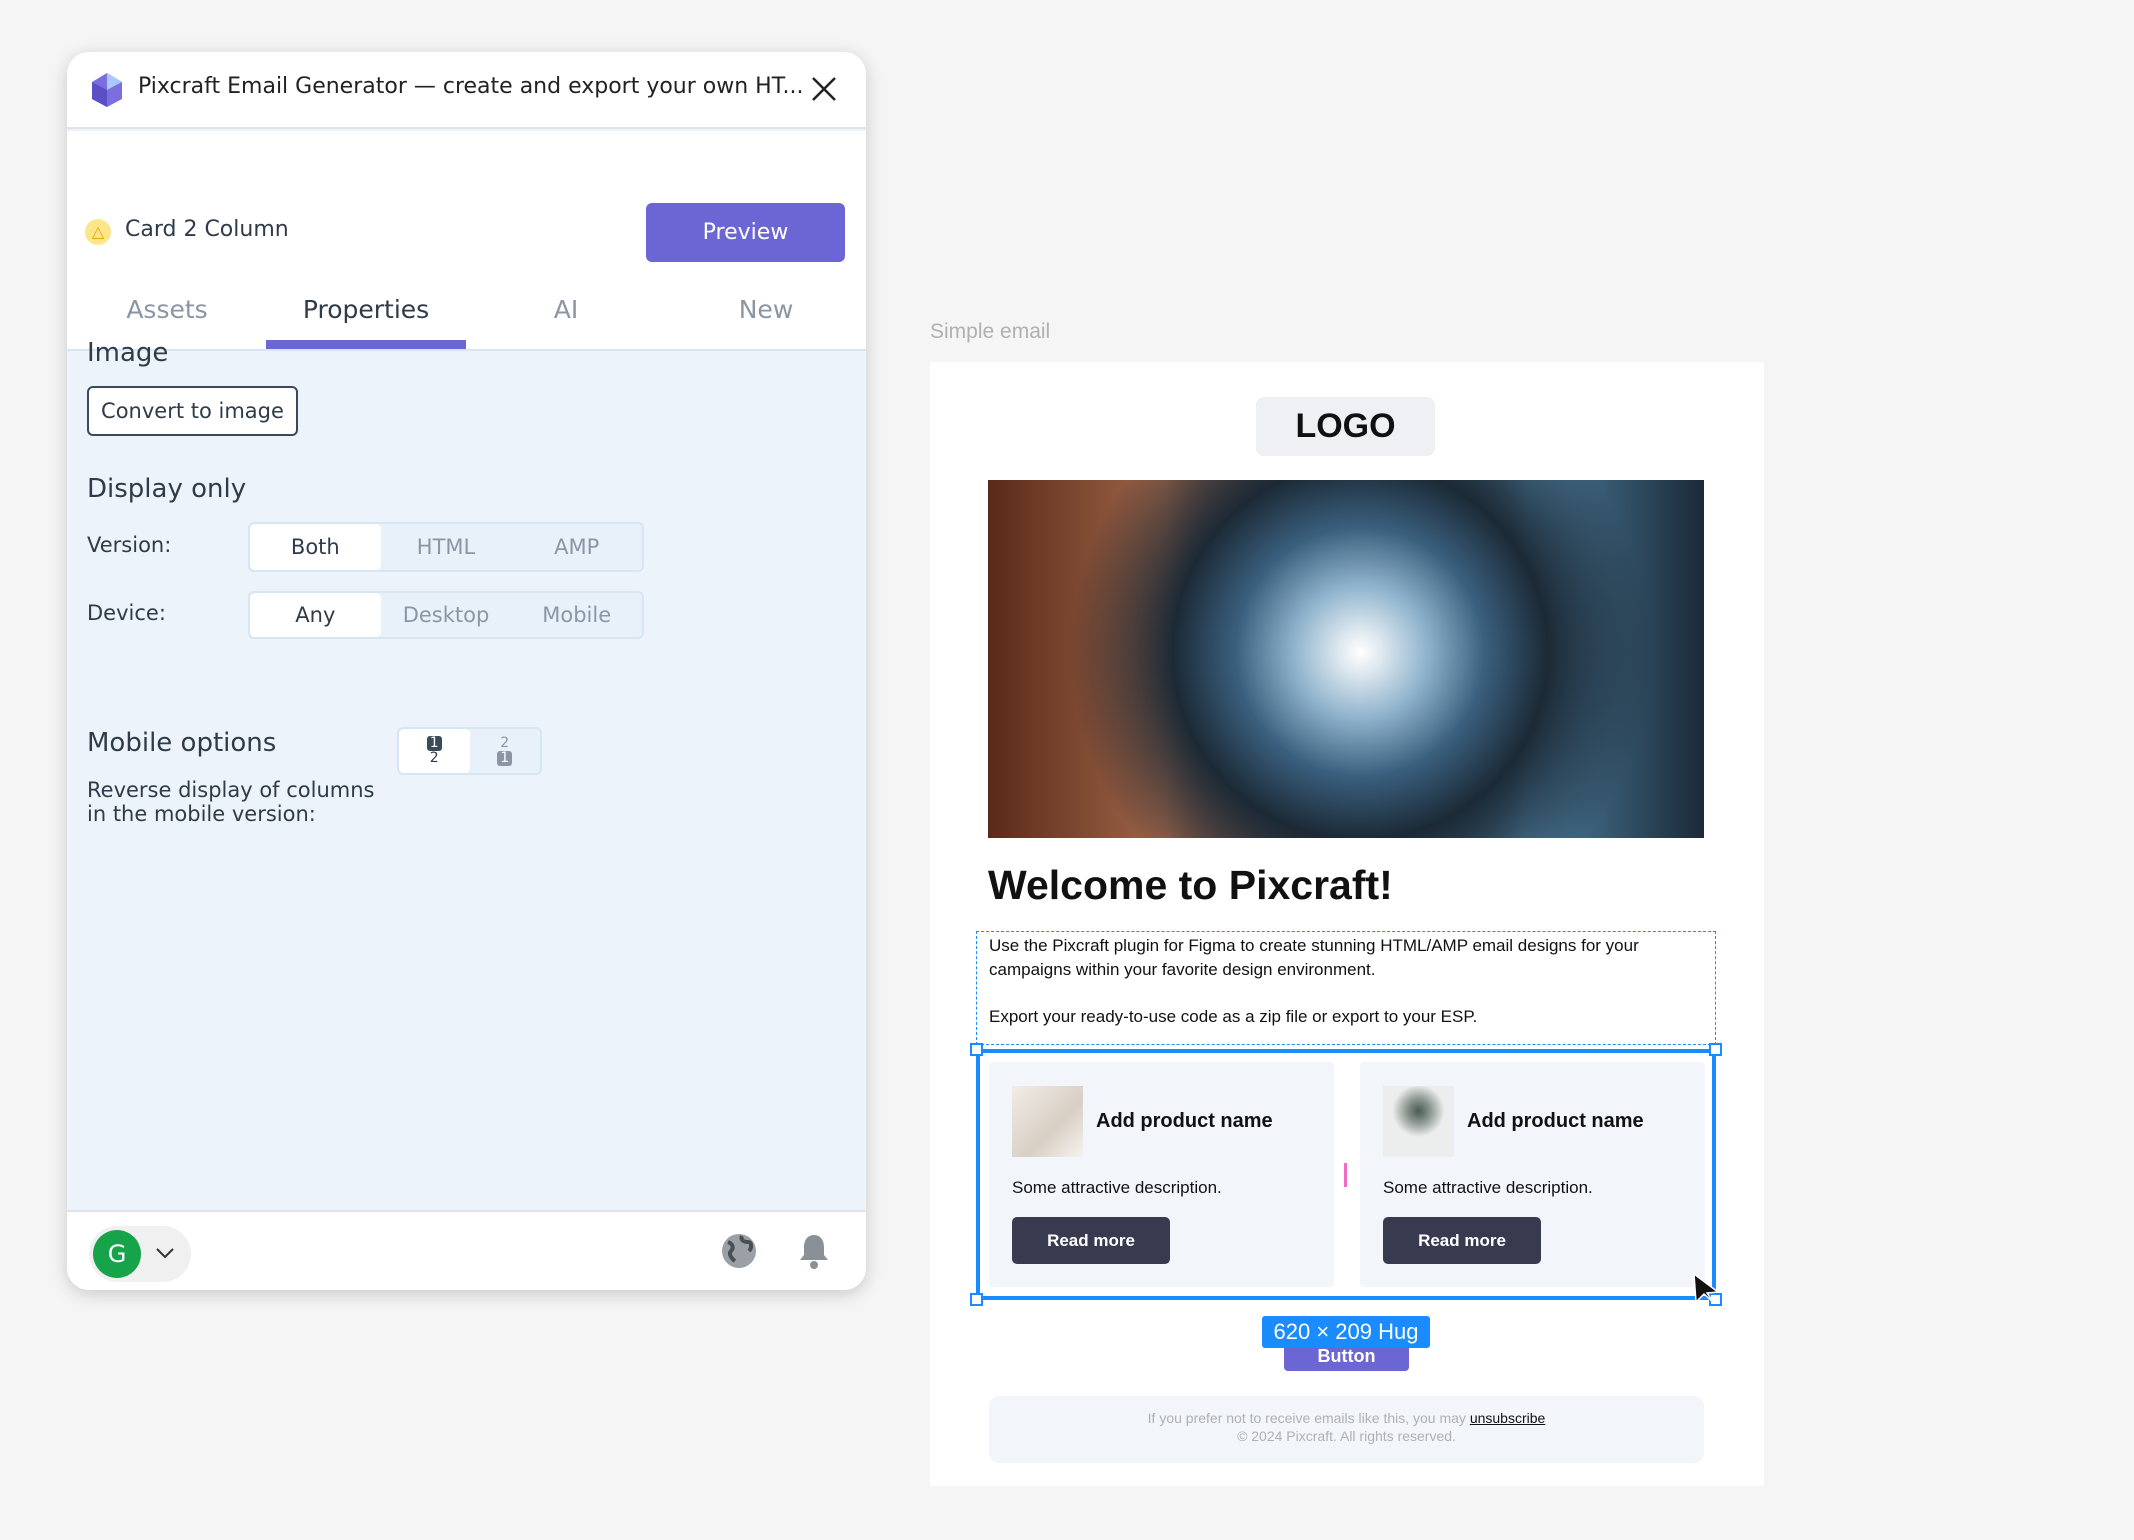 The width and height of the screenshot is (2134, 1540). What do you see at coordinates (129, 545) in the screenshot?
I see `version-label: Version:` at bounding box center [129, 545].